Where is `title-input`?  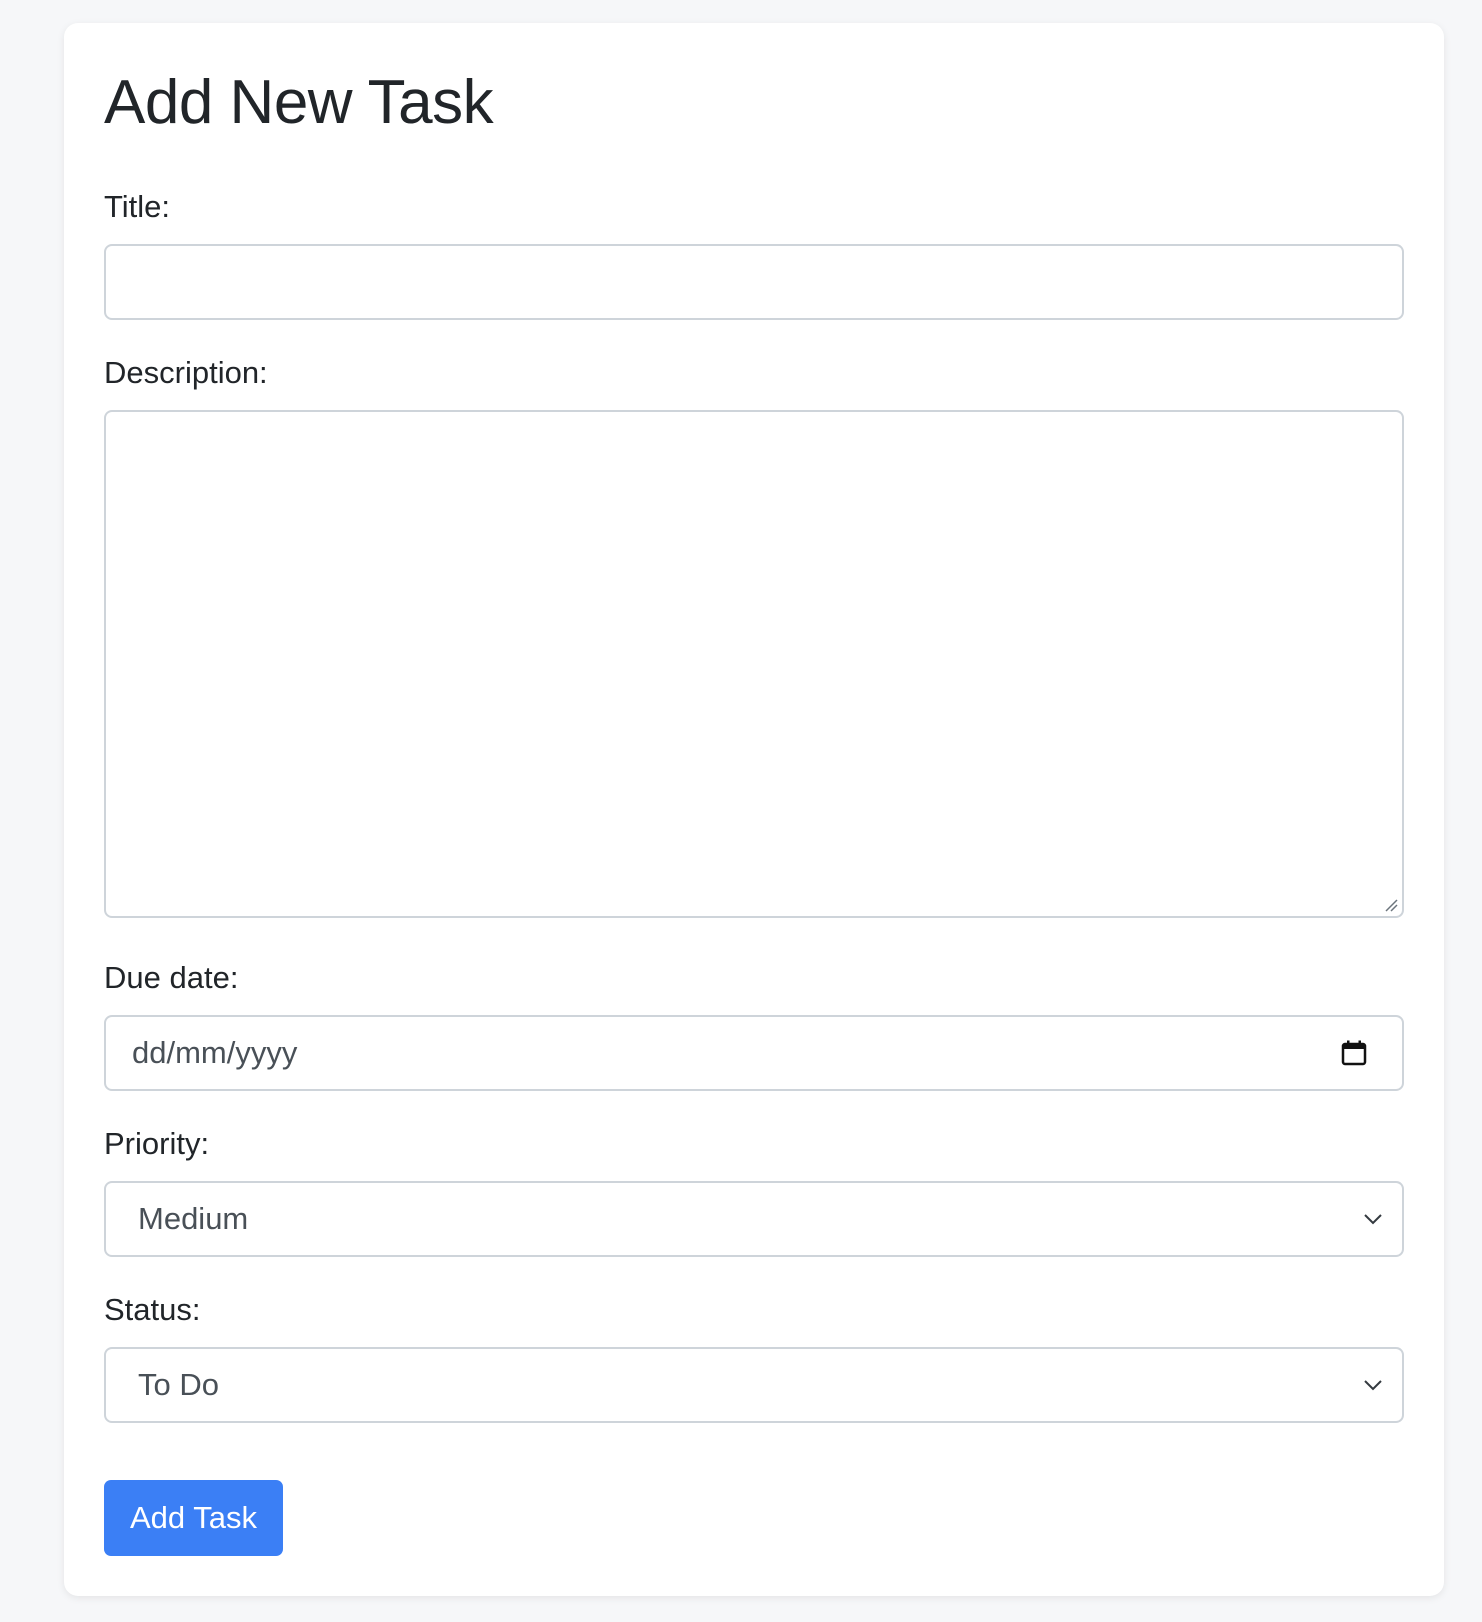 title-input is located at coordinates (754, 282).